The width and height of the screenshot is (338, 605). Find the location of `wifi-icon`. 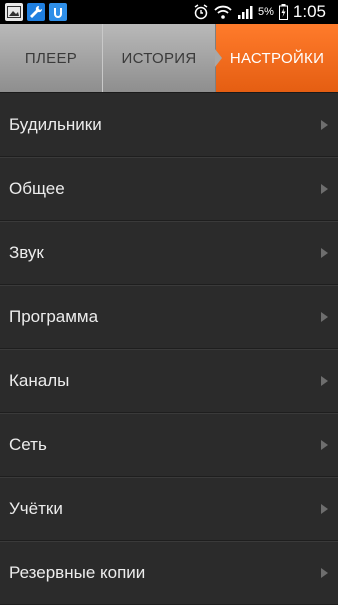

wifi-icon is located at coordinates (223, 12).